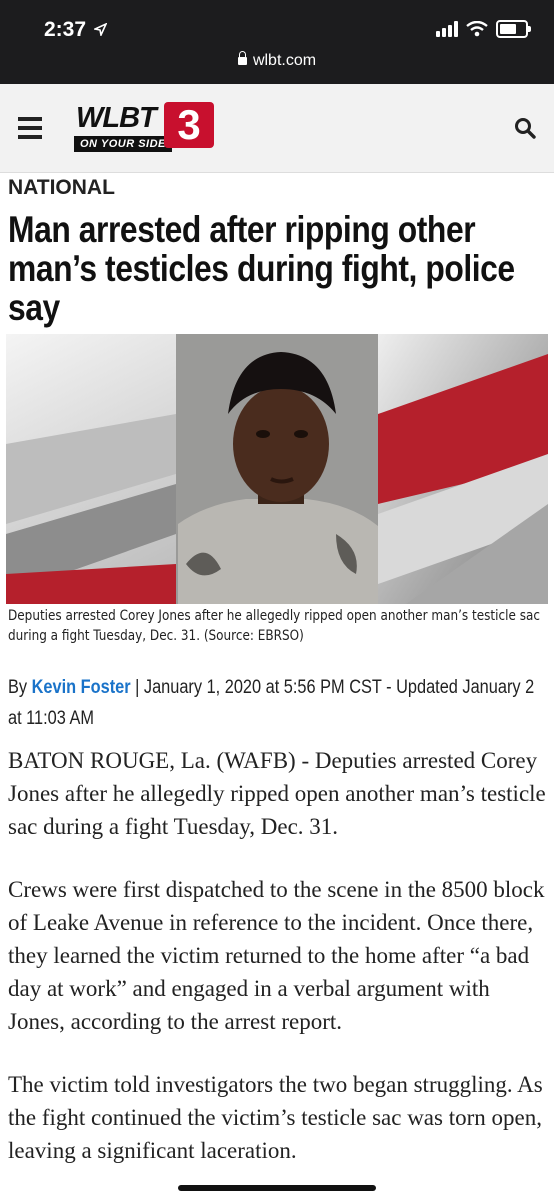 The width and height of the screenshot is (554, 1200). Describe the element at coordinates (477, 29) in the screenshot. I see `wifi-icon` at that location.